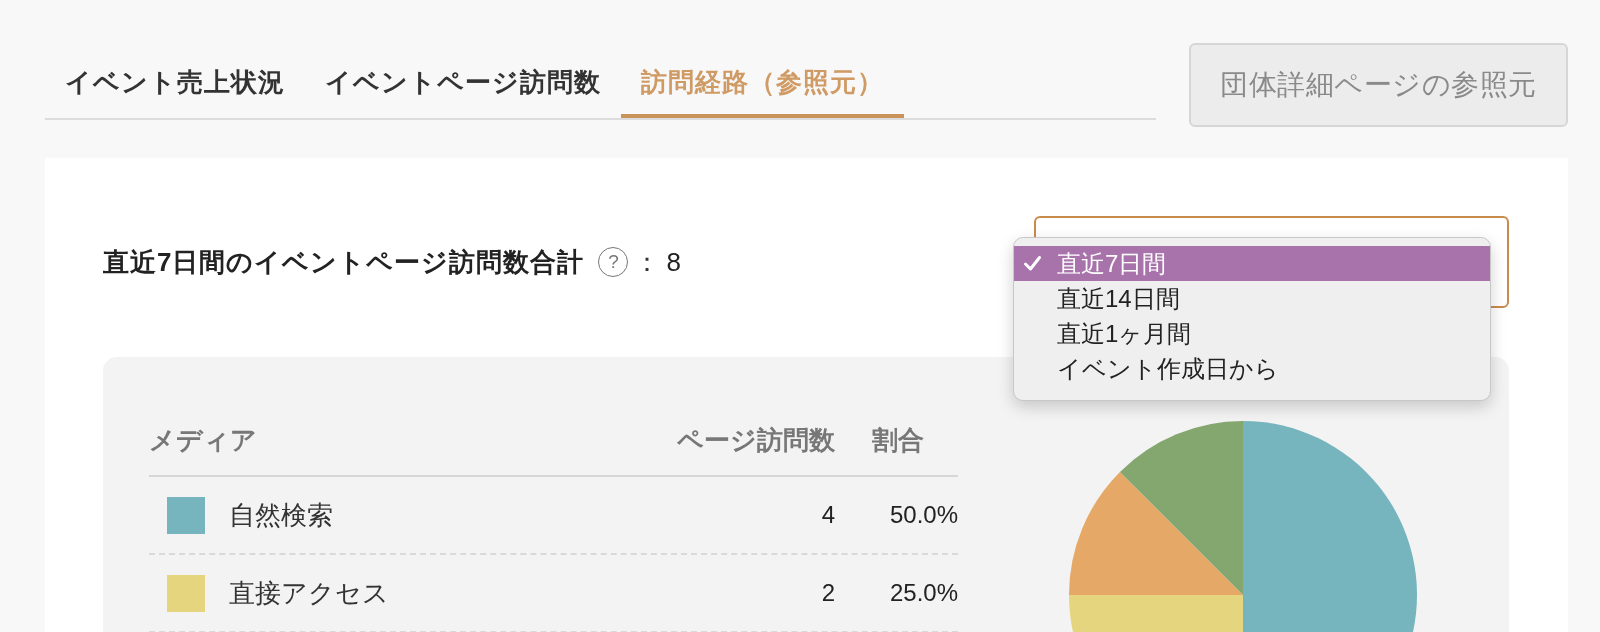 The width and height of the screenshot is (1600, 632). I want to click on table-cell-text: 50.0%, so click(923, 515).